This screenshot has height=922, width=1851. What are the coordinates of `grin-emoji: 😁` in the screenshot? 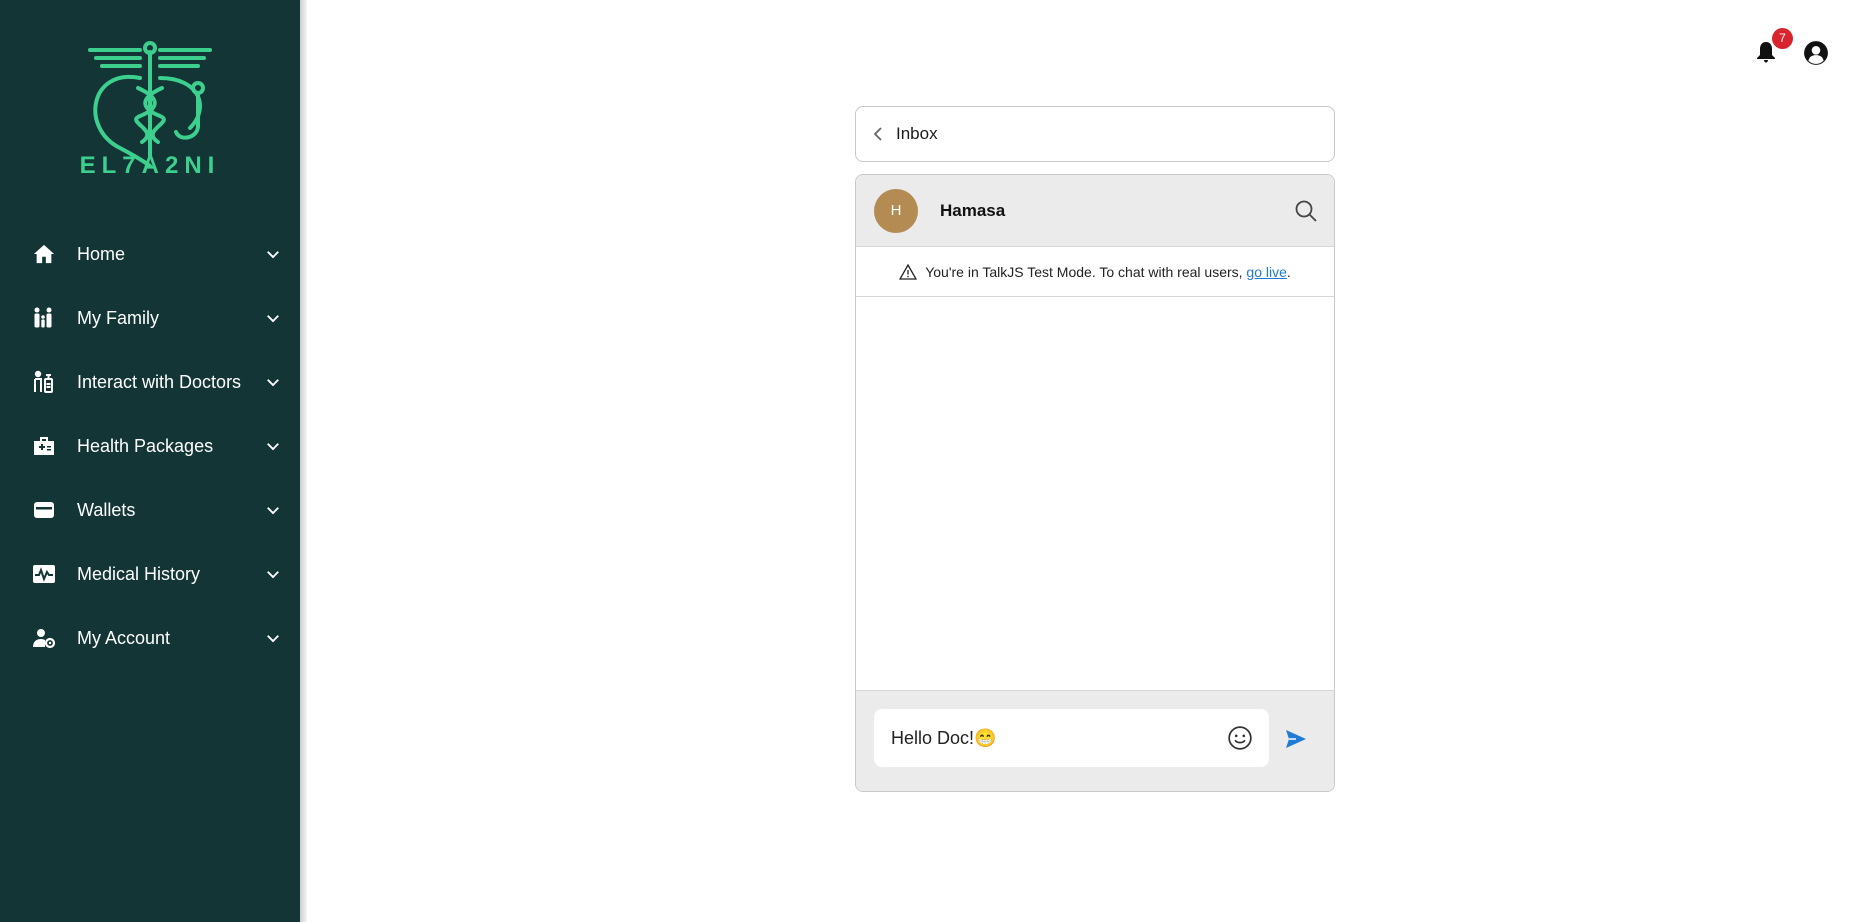 It's located at (985, 737).